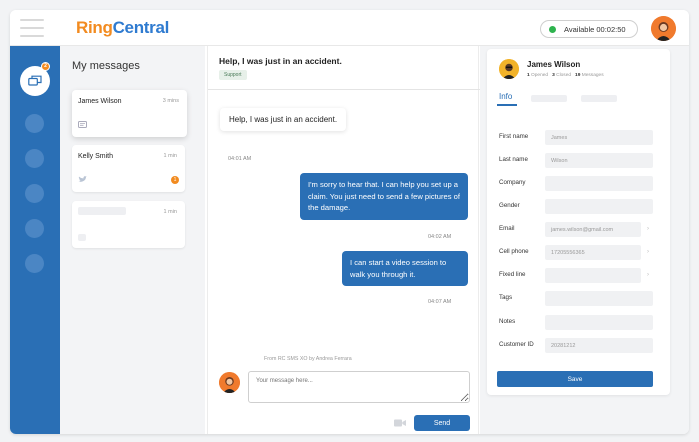 The height and width of the screenshot is (442, 699). Describe the element at coordinates (128, 168) in the screenshot. I see `message-item-kelly-smith: Kelly Smith 1 min 1` at that location.